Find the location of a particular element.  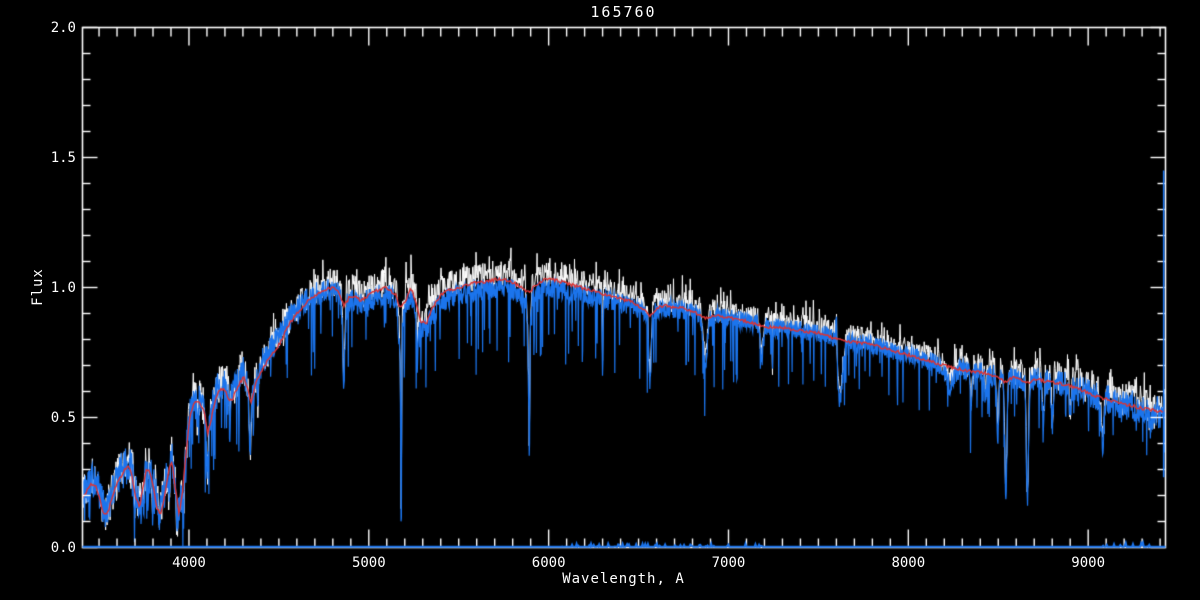

plot-title: 165760 is located at coordinates (623, 12).